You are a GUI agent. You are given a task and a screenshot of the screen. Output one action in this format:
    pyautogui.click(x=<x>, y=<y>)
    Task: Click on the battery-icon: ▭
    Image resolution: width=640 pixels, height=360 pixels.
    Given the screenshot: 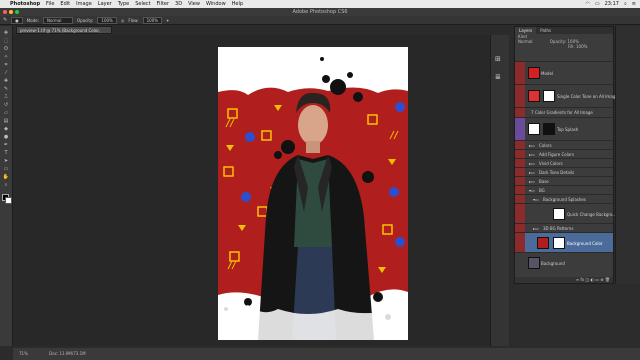 What is the action you would take?
    pyautogui.click(x=597, y=4)
    